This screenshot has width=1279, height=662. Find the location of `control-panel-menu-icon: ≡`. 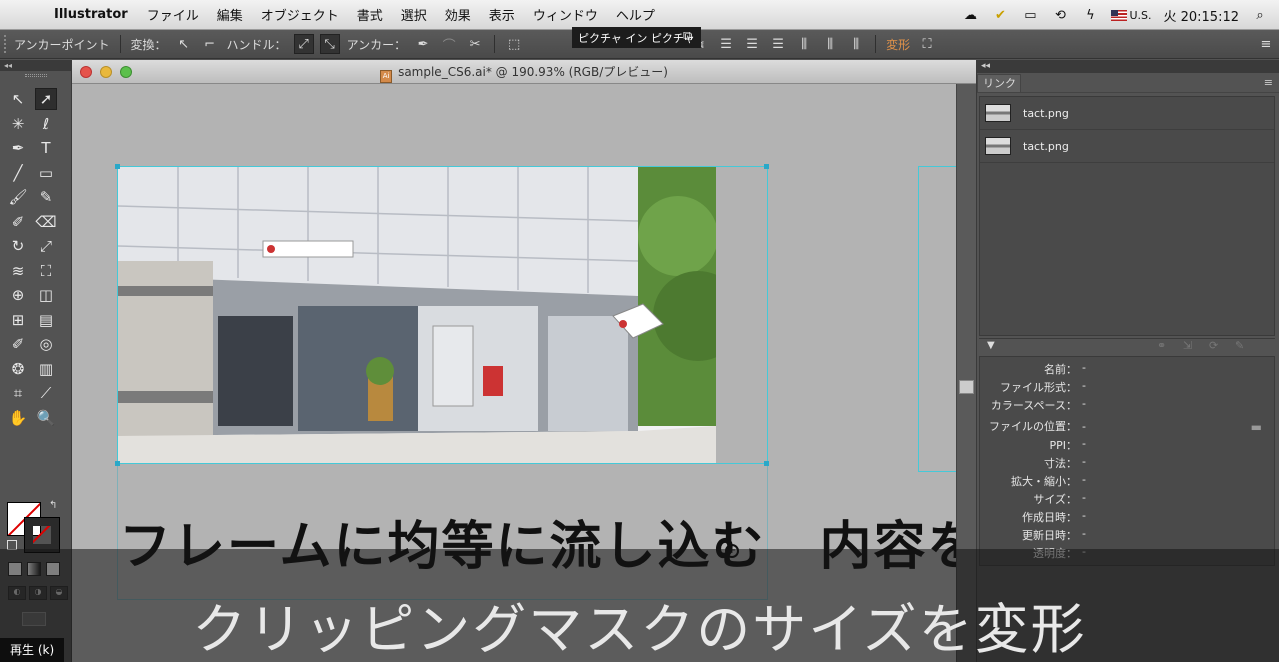

control-panel-menu-icon: ≡ is located at coordinates (1266, 44).